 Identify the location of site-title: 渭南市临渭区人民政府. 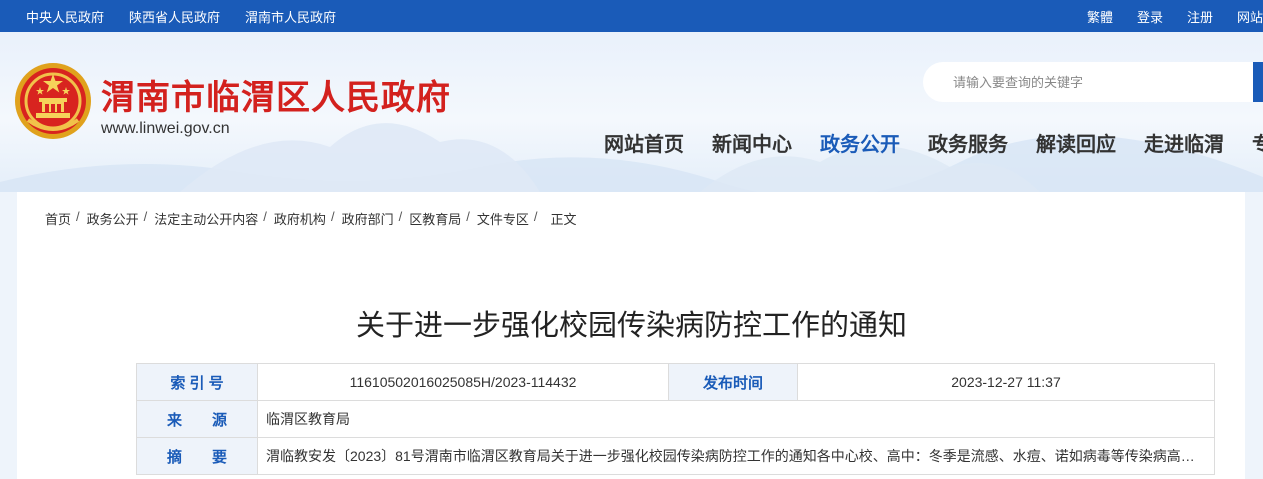
(276, 94).